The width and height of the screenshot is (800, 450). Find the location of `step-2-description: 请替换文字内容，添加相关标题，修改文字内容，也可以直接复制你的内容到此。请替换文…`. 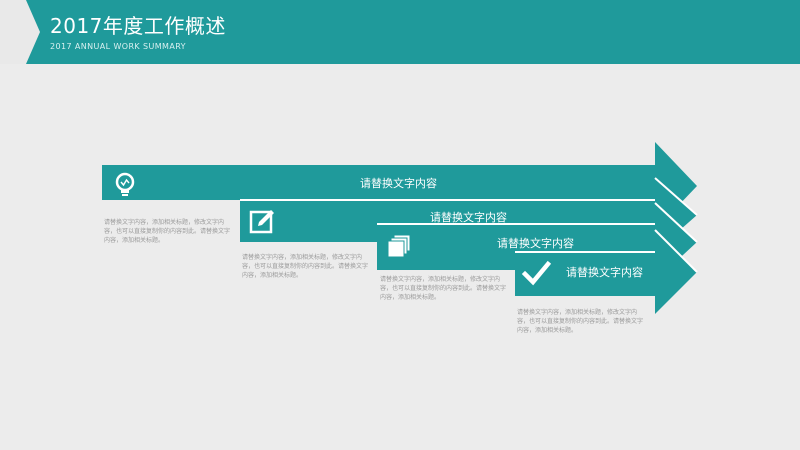

step-2-description: 请替换文字内容，添加相关标题，修改文字内容，也可以直接复制你的内容到此。请替换文… is located at coordinates (305, 266).